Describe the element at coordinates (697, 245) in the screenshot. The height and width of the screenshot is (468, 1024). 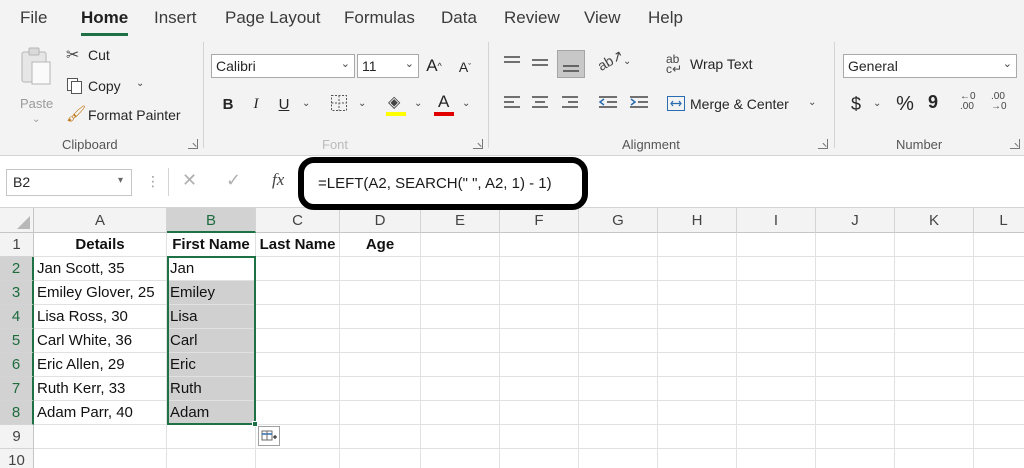
I see `cell-h1` at that location.